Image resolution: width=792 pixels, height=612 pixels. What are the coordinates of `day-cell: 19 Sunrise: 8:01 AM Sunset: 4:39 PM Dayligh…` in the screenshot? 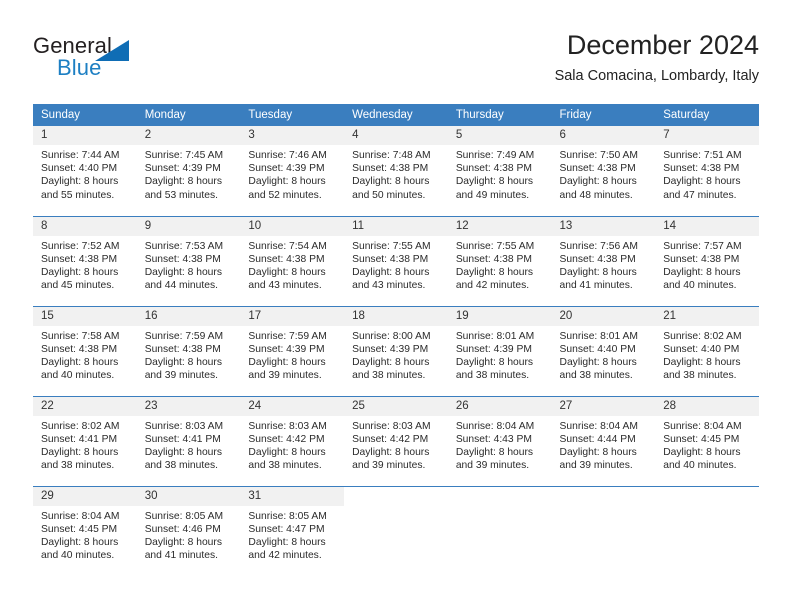 It's located at (499, 350).